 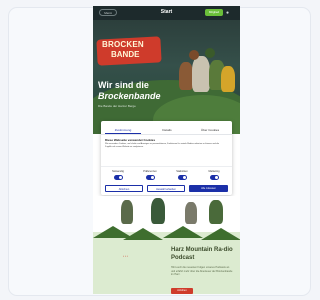 I want to click on toggle-label: Statistiken, so click(x=182, y=171).